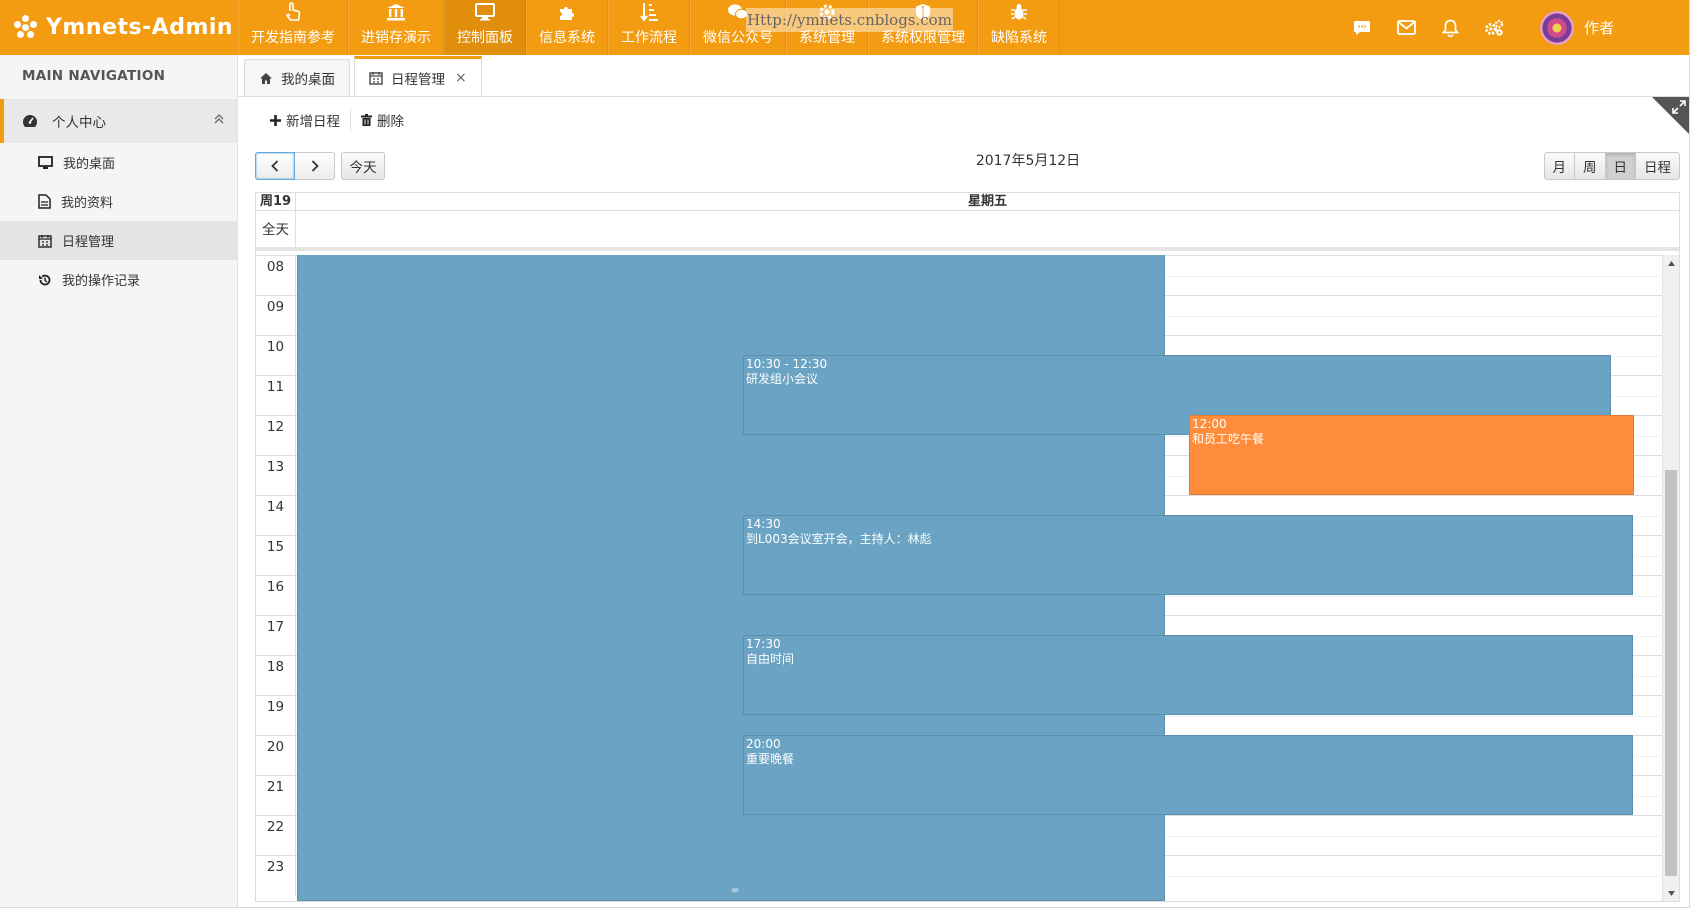  Describe the element at coordinates (763, 524) in the screenshot. I see `event-time: 14:30` at that location.